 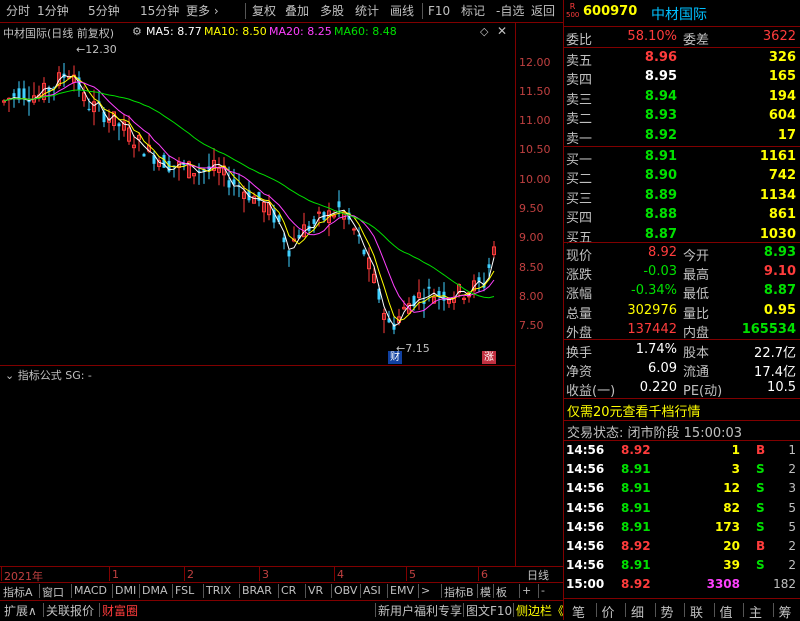 What do you see at coordinates (18, 11) in the screenshot?
I see `toolbar-item-0: 分时` at bounding box center [18, 11].